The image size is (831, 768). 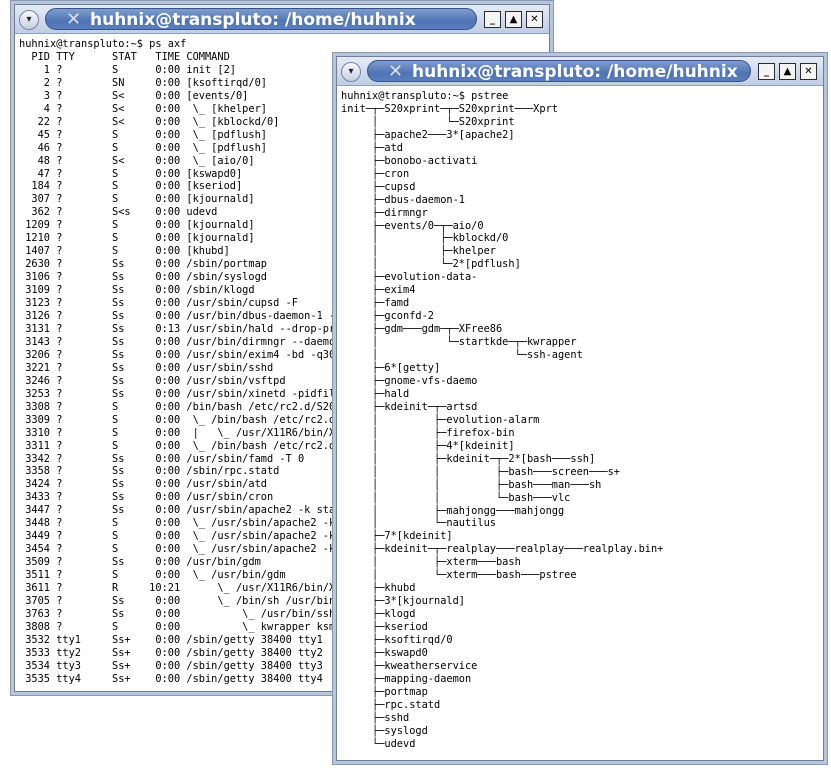 What do you see at coordinates (378, 743) in the screenshot?
I see `terminal-line: └─udevd` at bounding box center [378, 743].